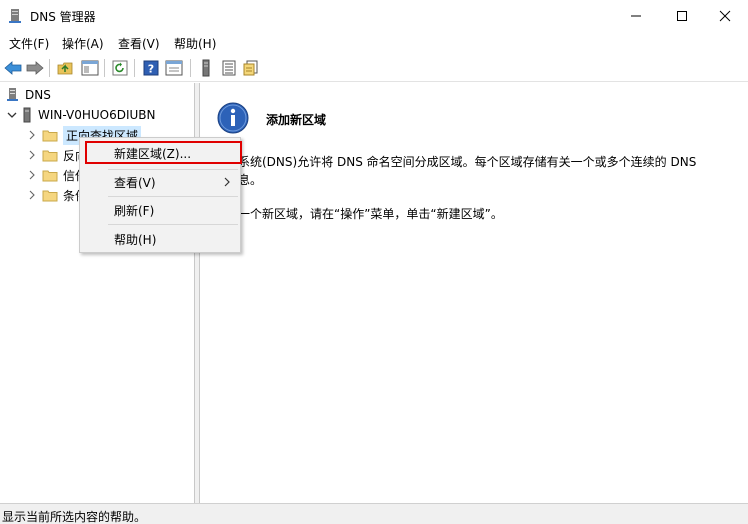 The image size is (748, 524). Describe the element at coordinates (364, 214) in the screenshot. I see `info-instruction: 加一个新区域，请在“操作”菜单，单击“新建区域”。` at that location.